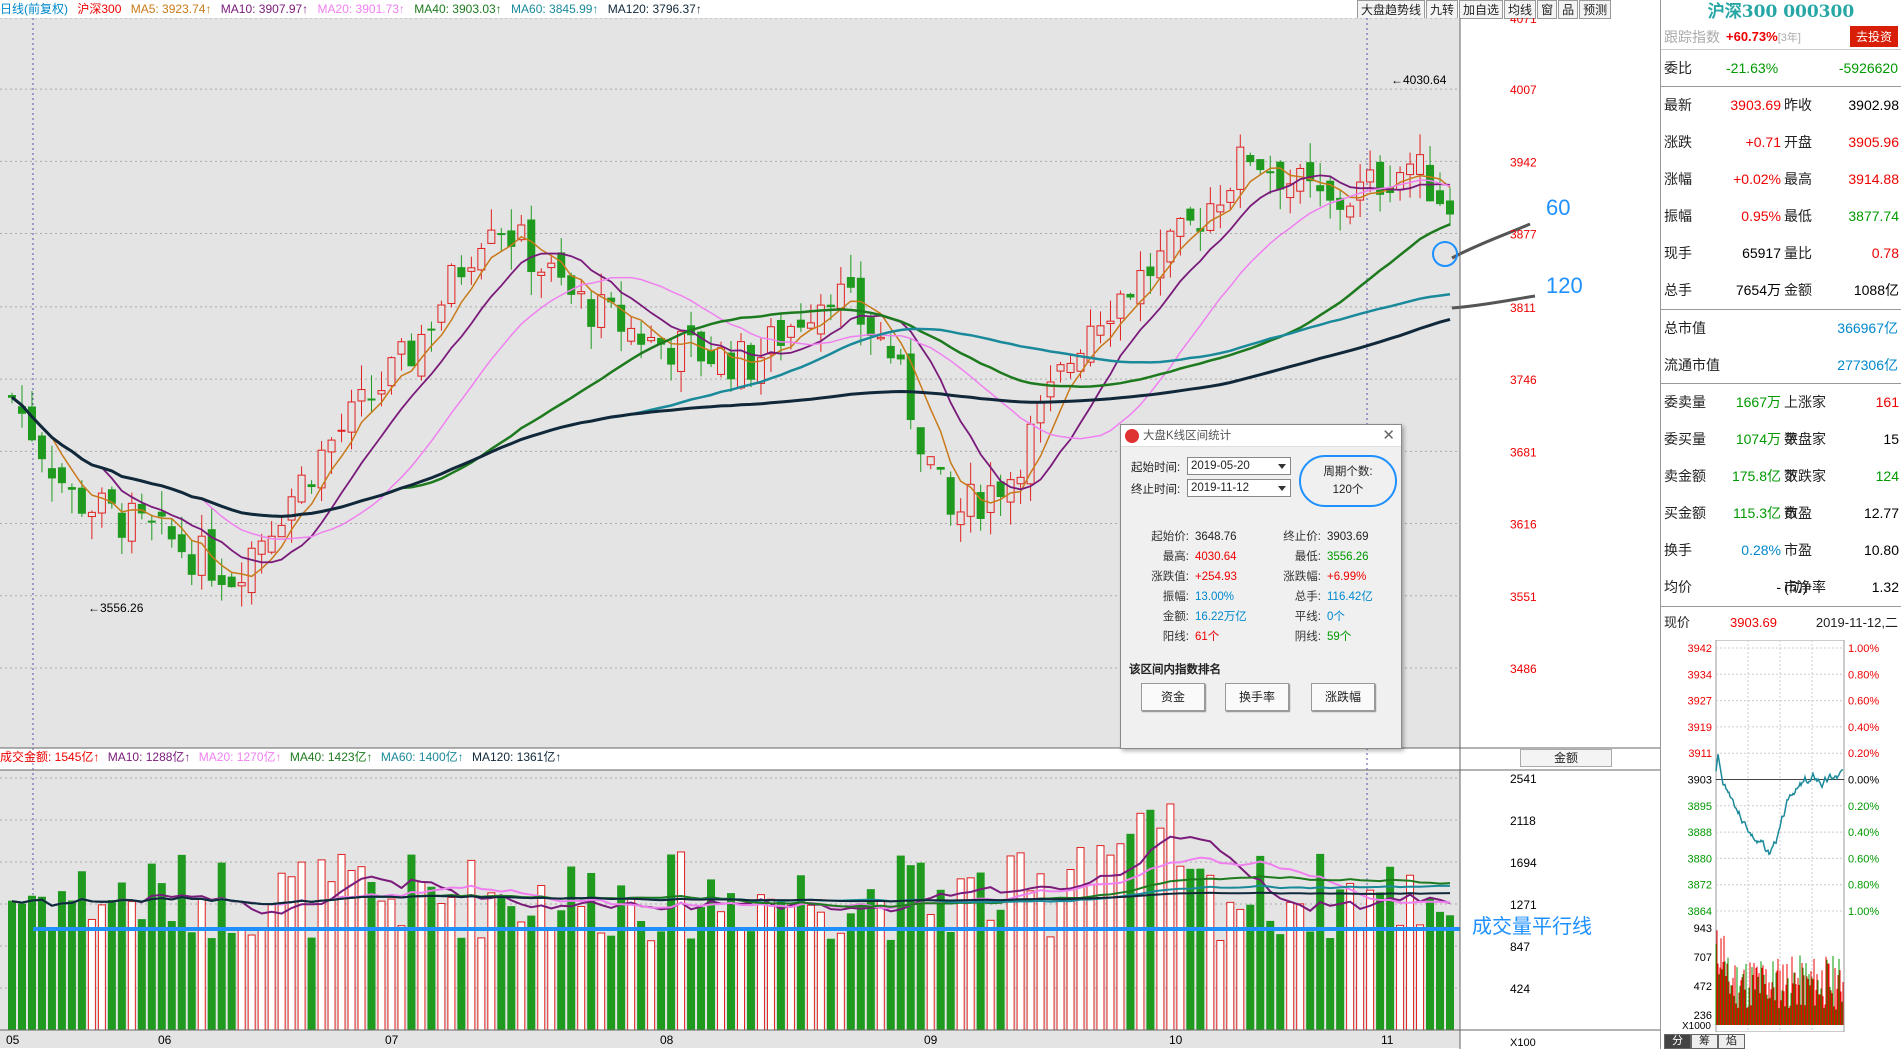 The image size is (1901, 1049). What do you see at coordinates (1257, 697) in the screenshot?
I see `rank-turnover-button: 换手率` at bounding box center [1257, 697].